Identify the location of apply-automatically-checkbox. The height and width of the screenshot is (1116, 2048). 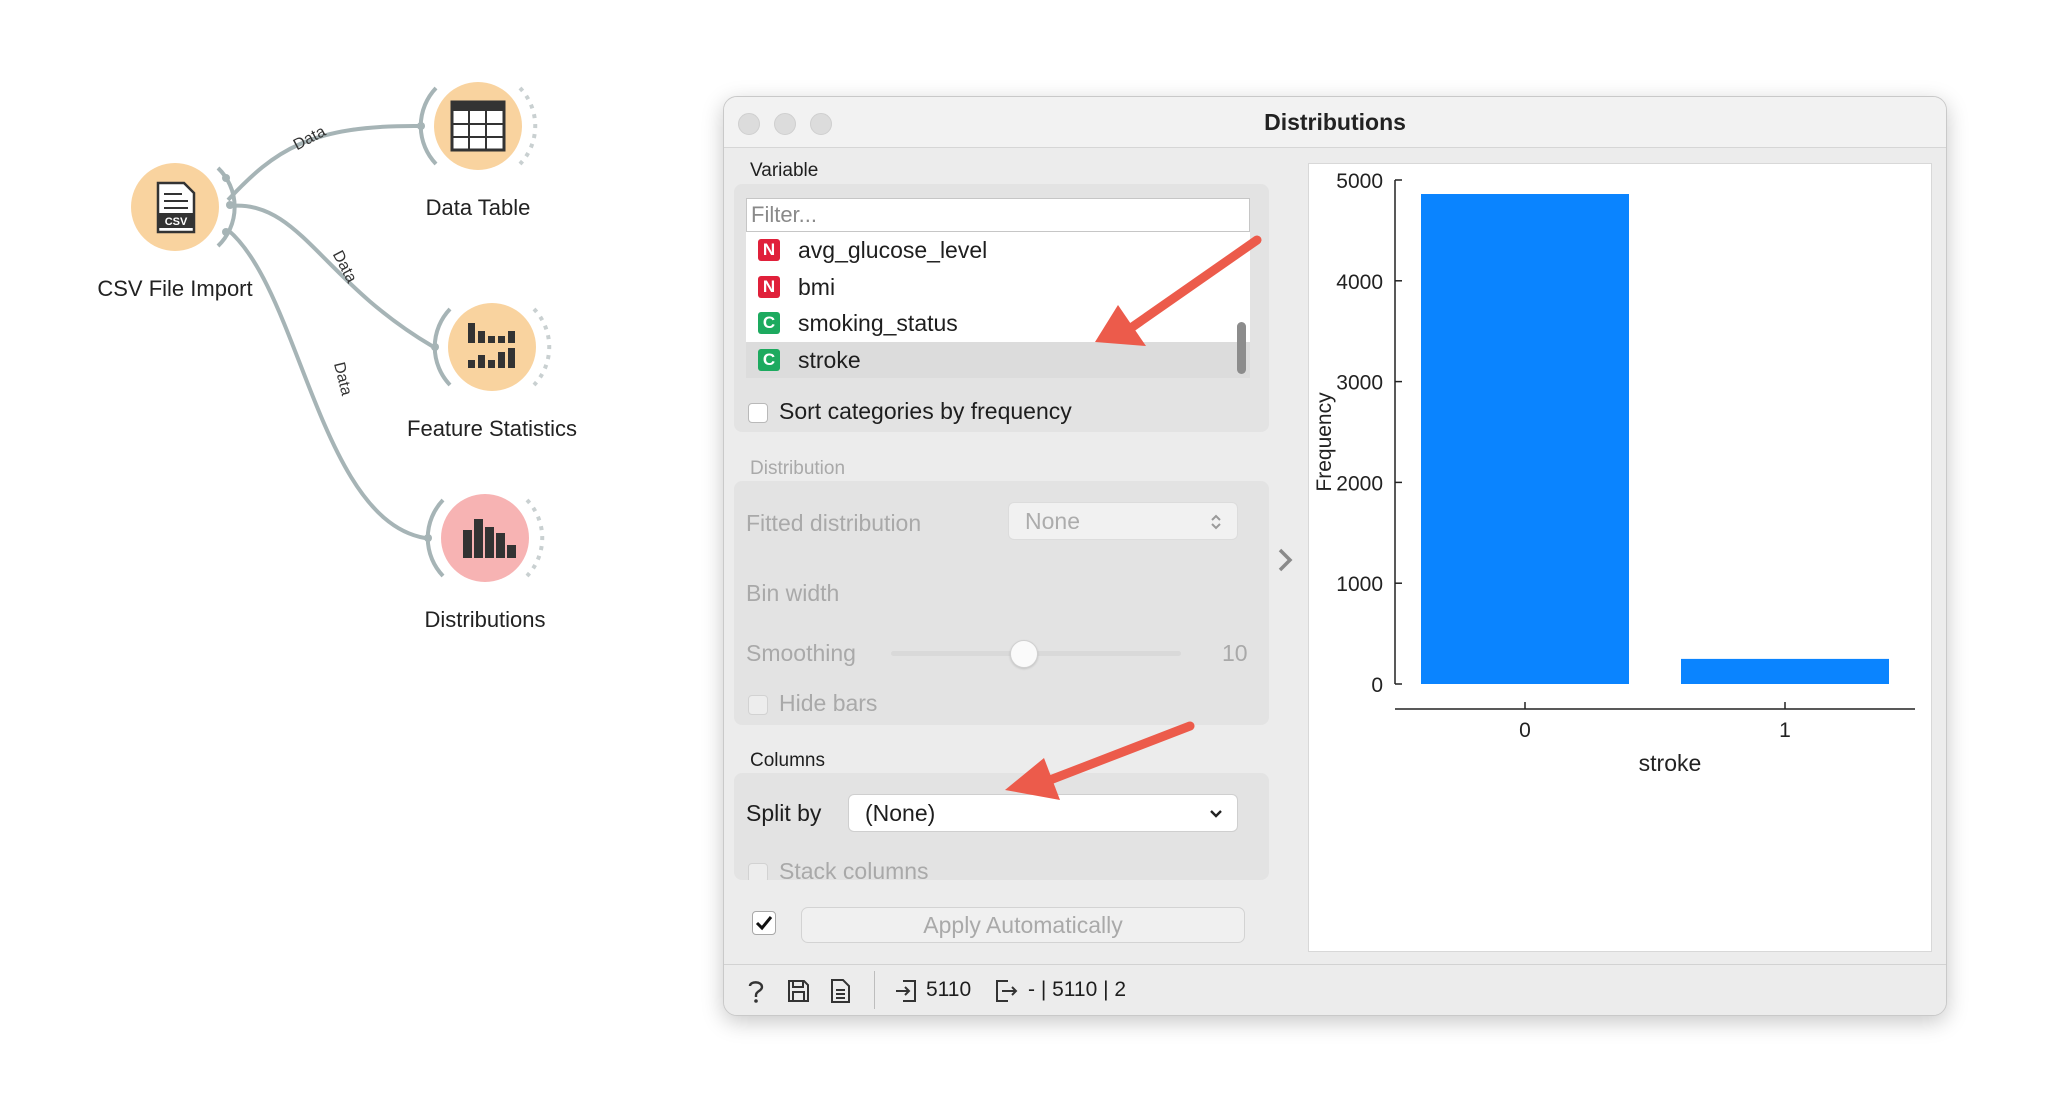
(764, 923).